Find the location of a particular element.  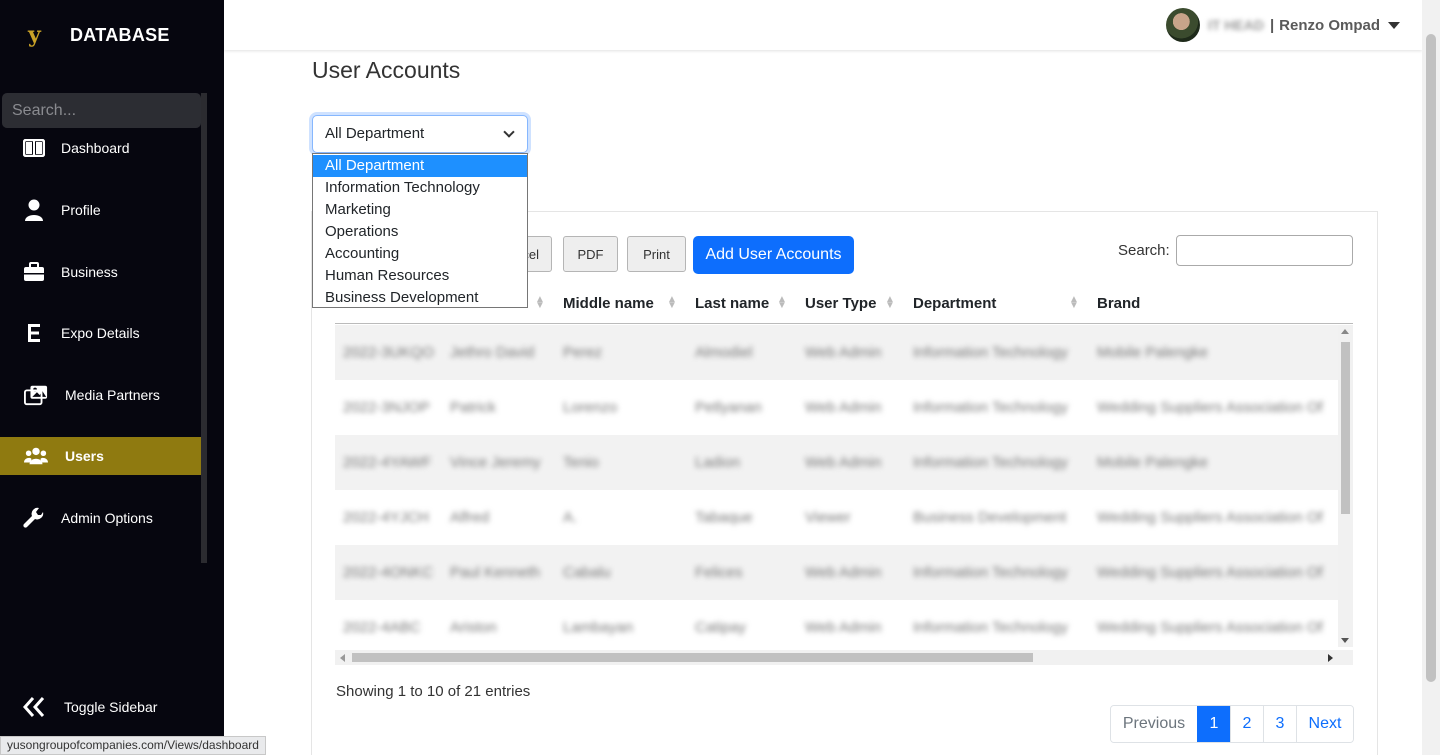

sidebar-scrollbar is located at coordinates (204, 328).